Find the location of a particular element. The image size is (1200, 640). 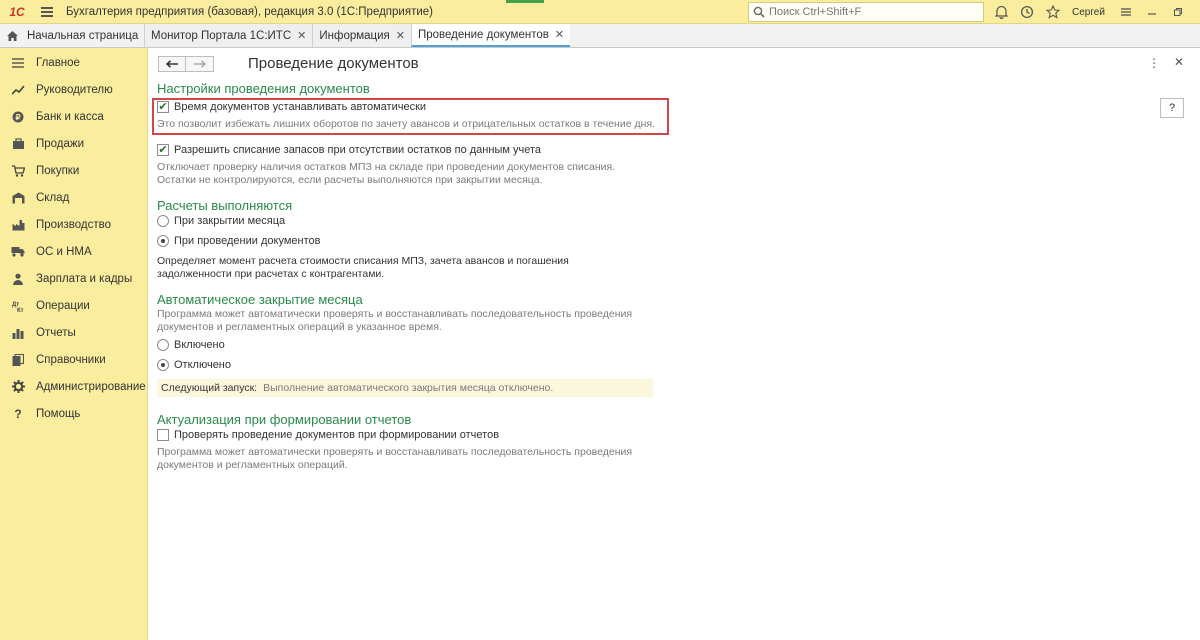

search-input is located at coordinates (874, 12).